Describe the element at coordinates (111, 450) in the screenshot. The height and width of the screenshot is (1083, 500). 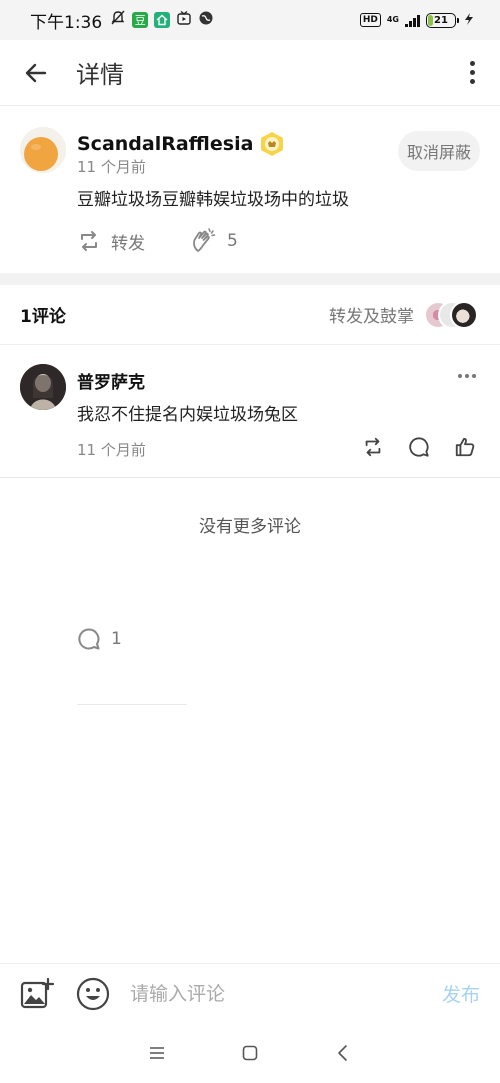
I see `comment-time: 11 个月前` at that location.